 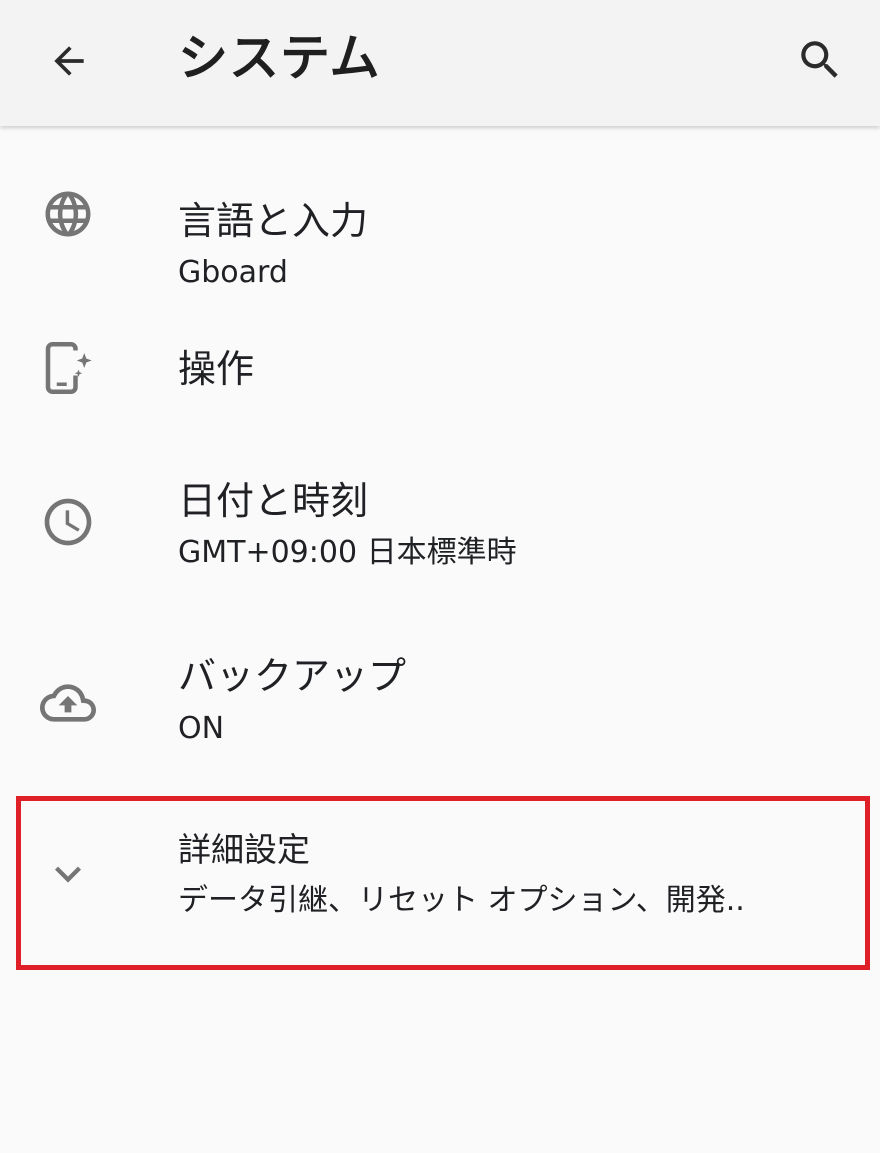 What do you see at coordinates (273, 221) in the screenshot?
I see `settings-item-title: 言語と入力` at bounding box center [273, 221].